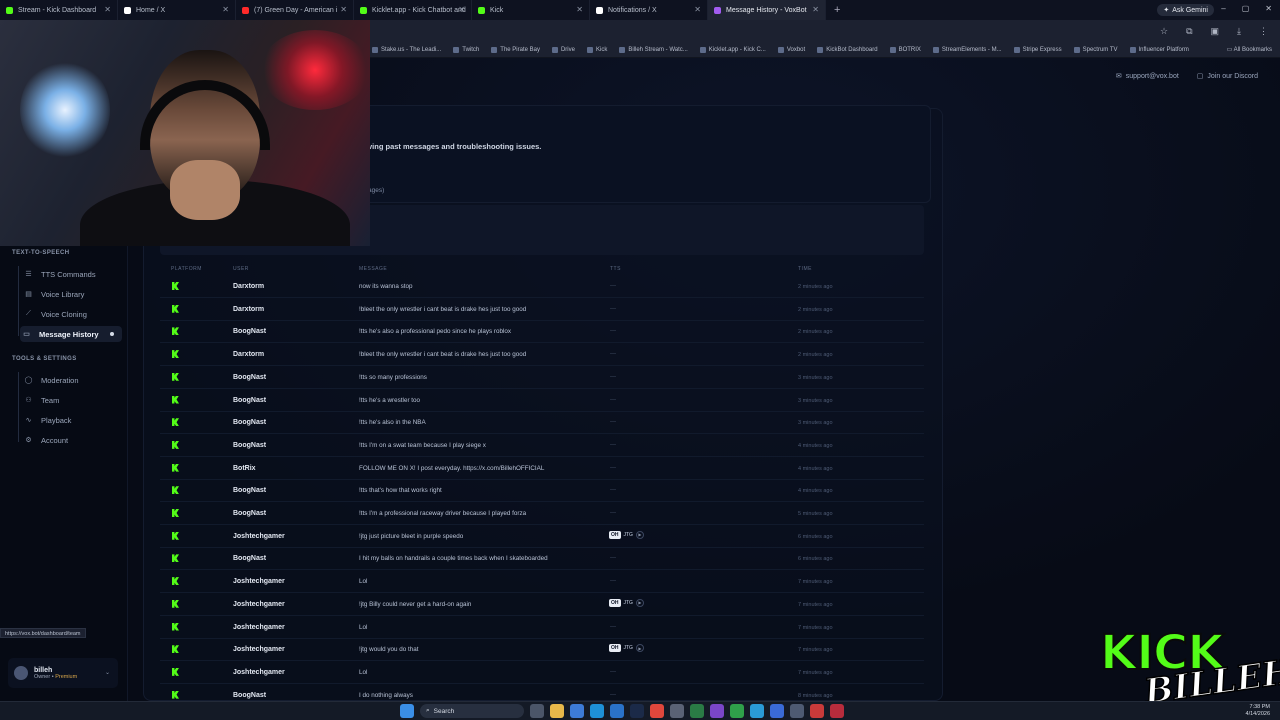 The image size is (1280, 720). Describe the element at coordinates (72, 440) in the screenshot. I see `sidebar-item-account: ⚙ Account` at that location.